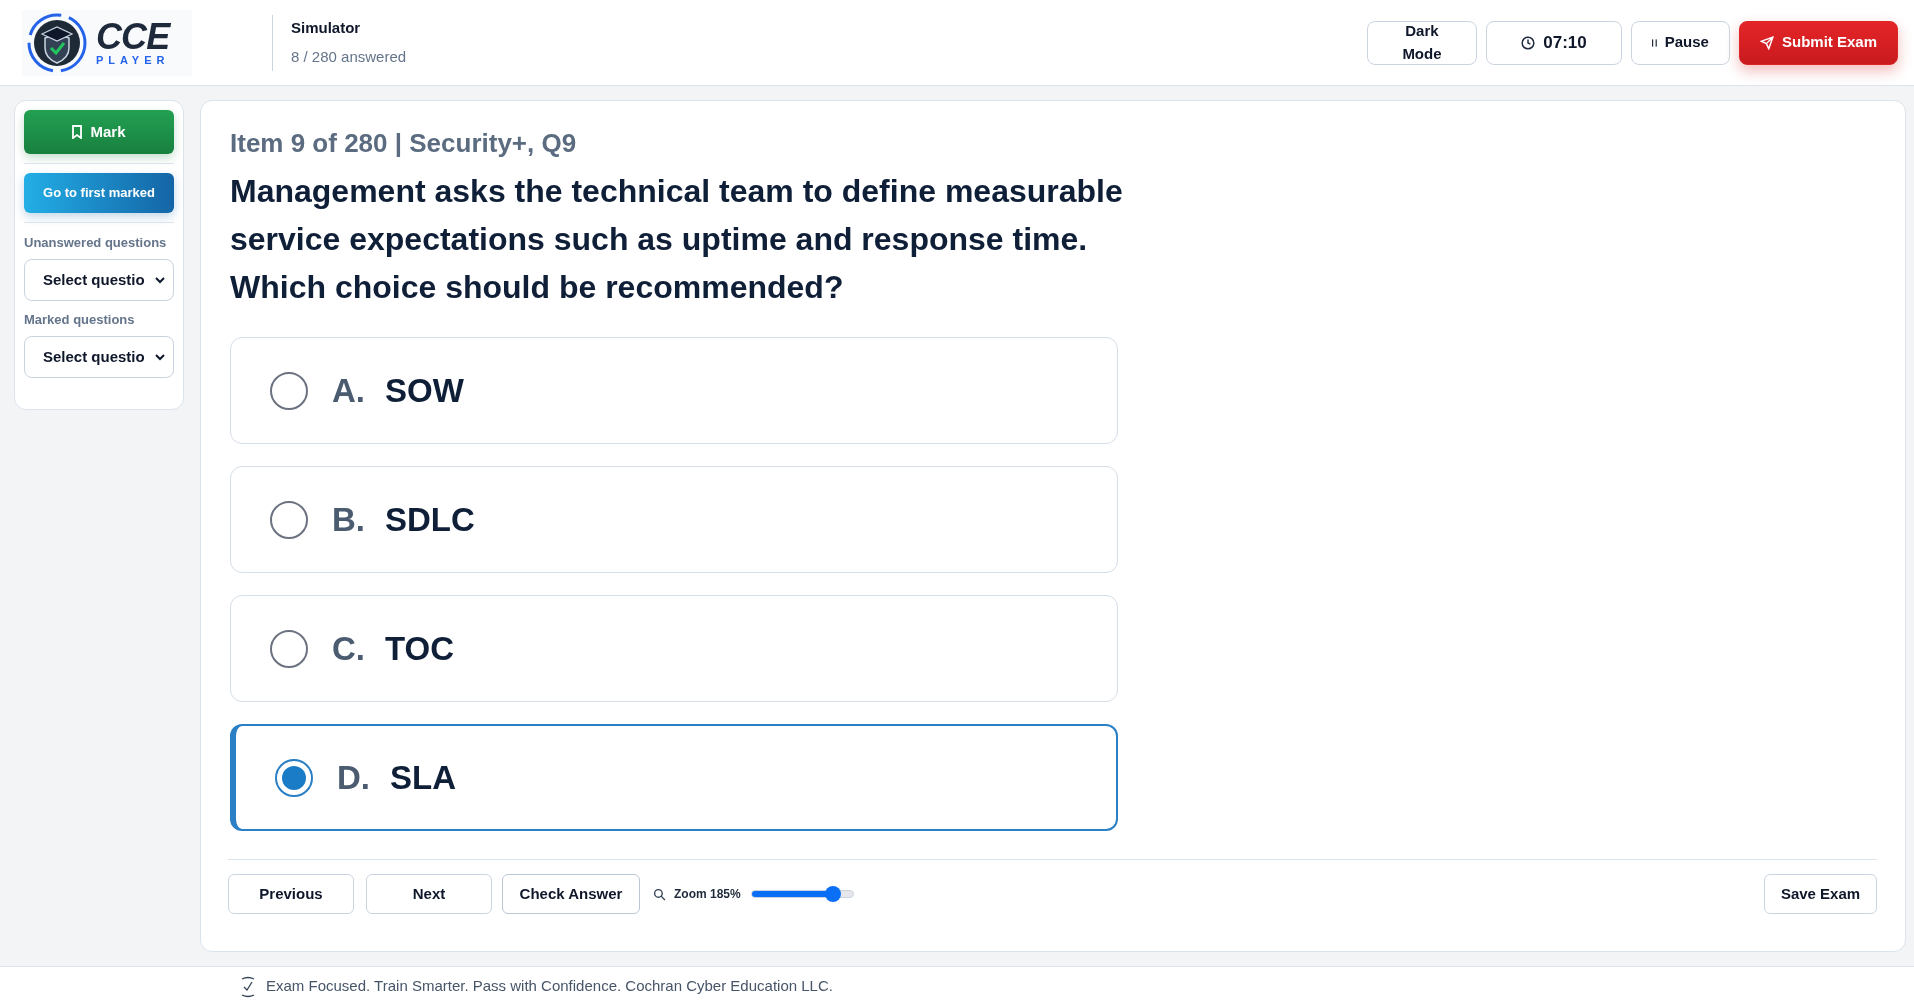 The image size is (1914, 1006). Describe the element at coordinates (1818, 42) in the screenshot. I see `submit-exam-button: Submit Exam` at that location.